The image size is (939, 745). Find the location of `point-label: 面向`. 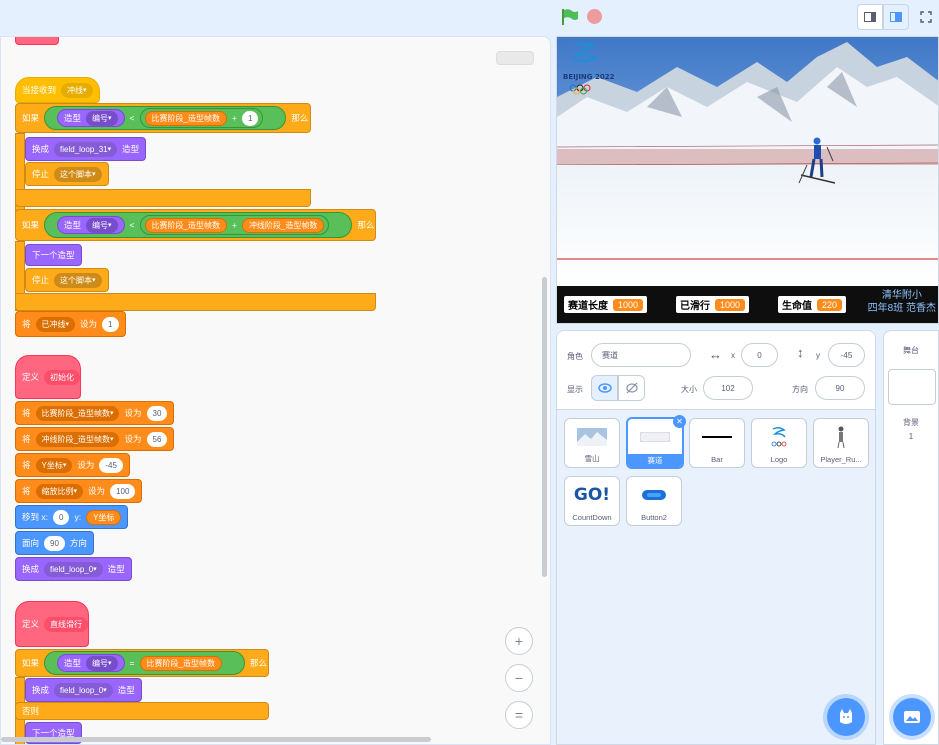

point-label: 面向 is located at coordinates (31, 543).